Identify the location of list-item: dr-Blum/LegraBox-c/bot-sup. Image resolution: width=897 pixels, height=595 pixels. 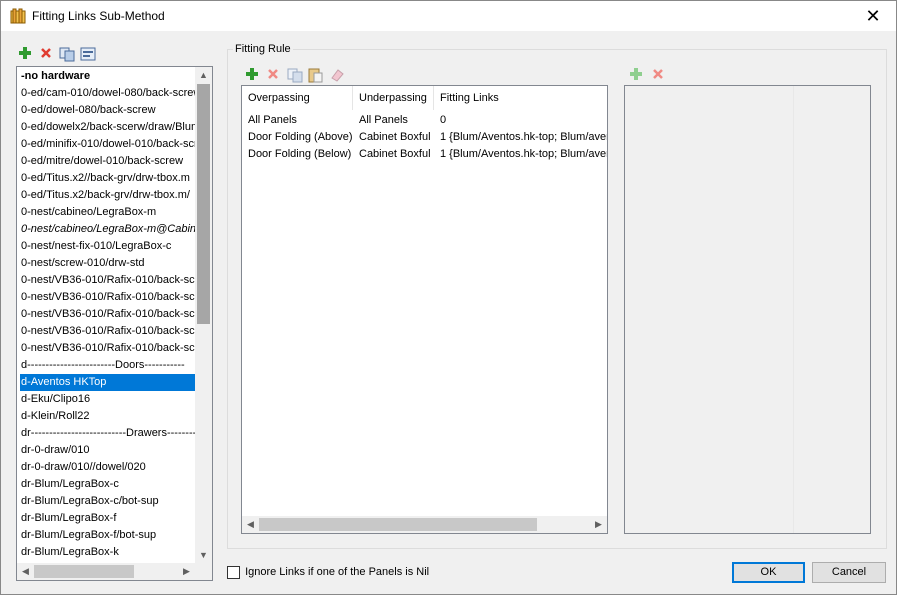
(108, 501).